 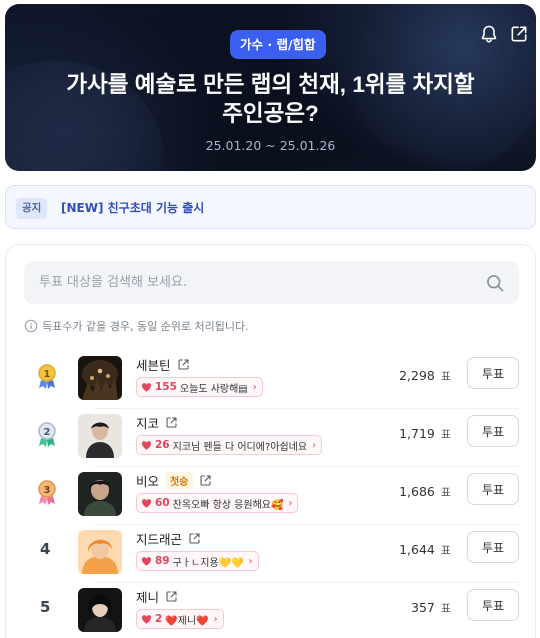 What do you see at coordinates (270, 207) in the screenshot?
I see `notice-bar: 공지 [NEW] 친구초대 기능 출시` at bounding box center [270, 207].